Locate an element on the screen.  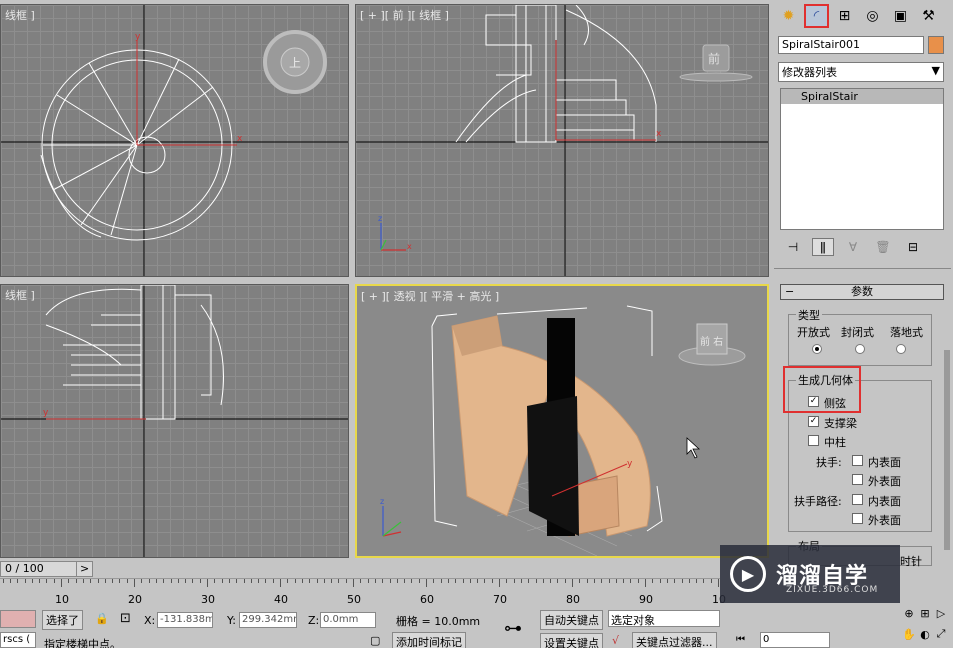
object-name-field: SpiralStair001 is located at coordinates (851, 45).